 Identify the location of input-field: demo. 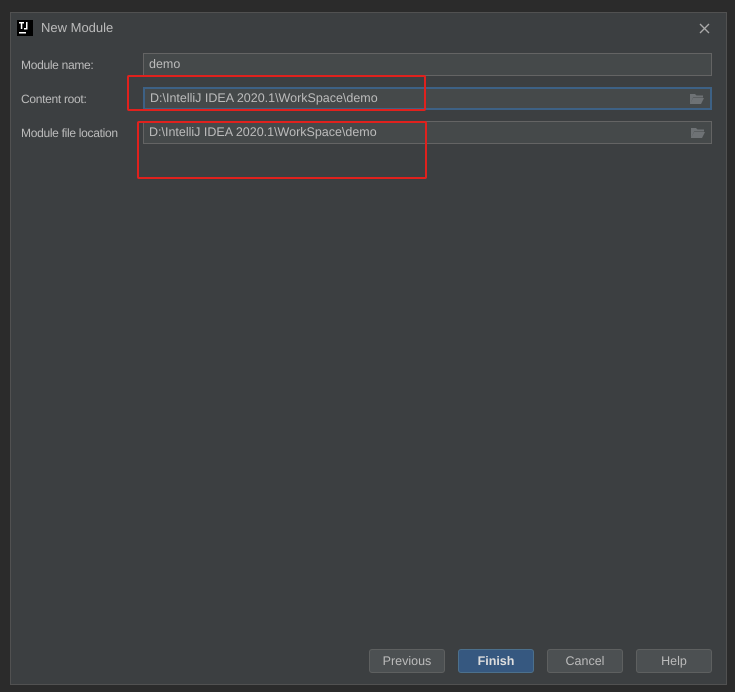
(427, 64).